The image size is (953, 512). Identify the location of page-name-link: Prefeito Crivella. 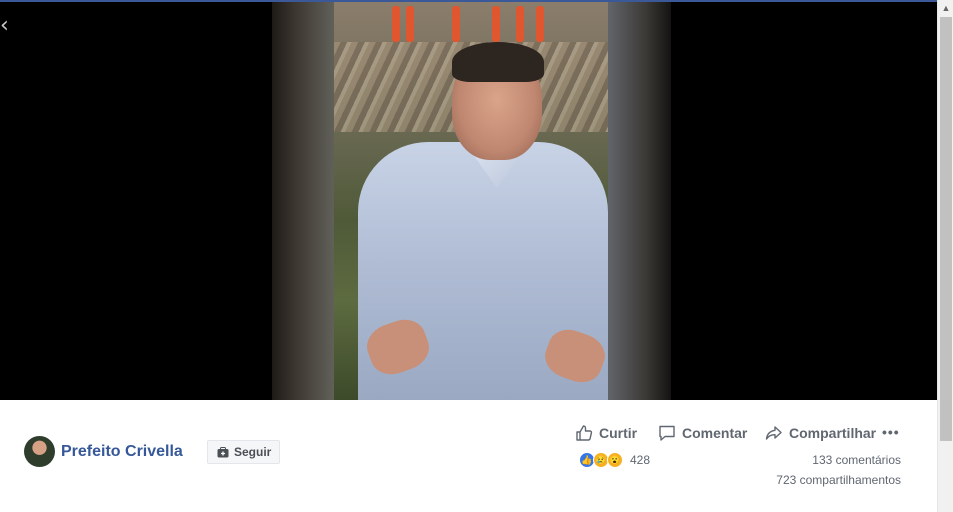
(122, 452).